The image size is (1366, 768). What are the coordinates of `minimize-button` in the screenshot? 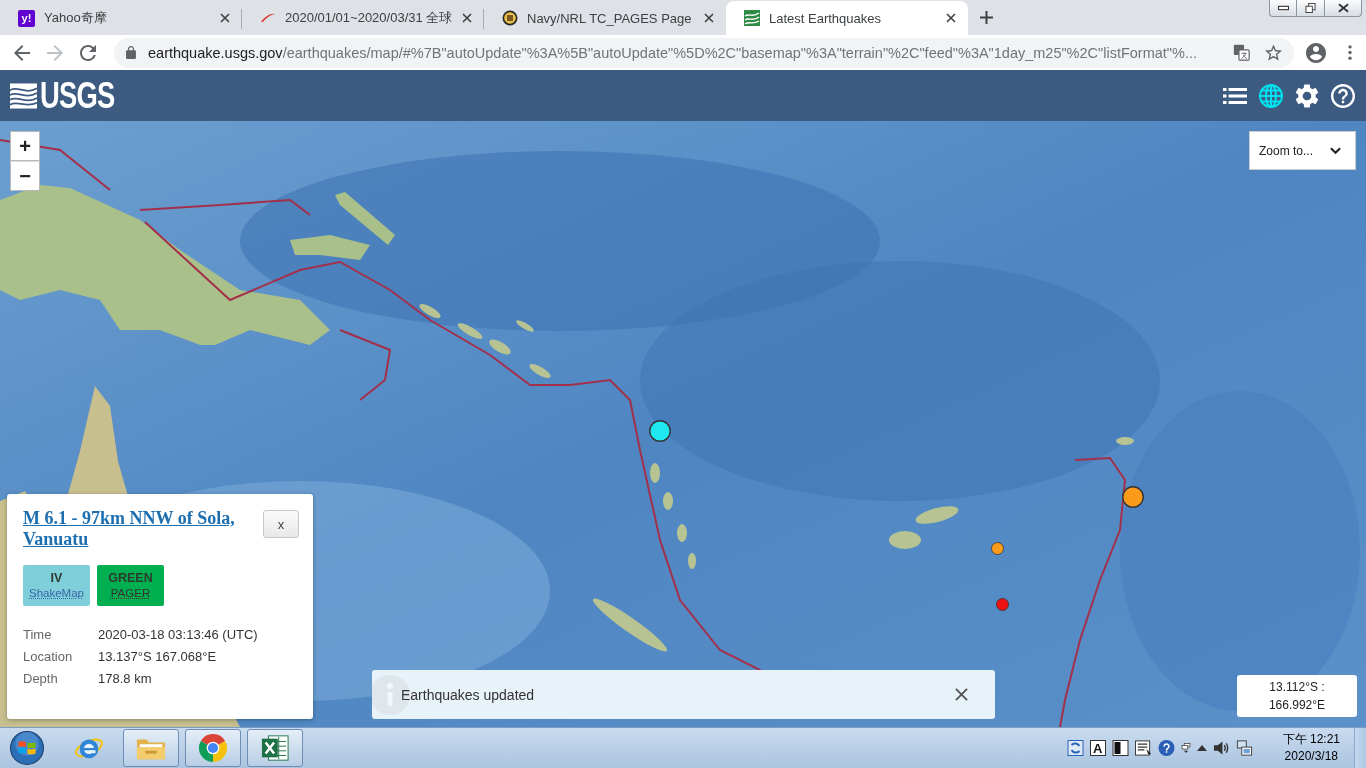 It's located at (1283, 8).